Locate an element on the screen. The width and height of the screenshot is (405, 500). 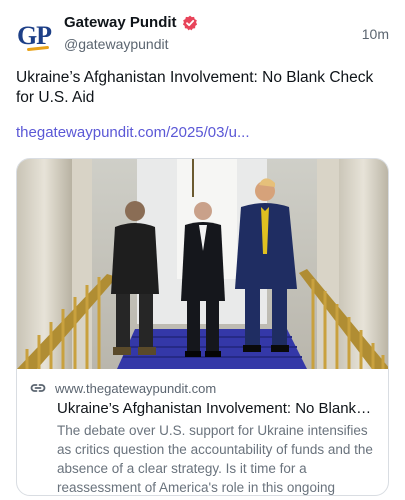
link-preview-domain-row: www.thegatewaypundit.com is located at coordinates (203, 388).